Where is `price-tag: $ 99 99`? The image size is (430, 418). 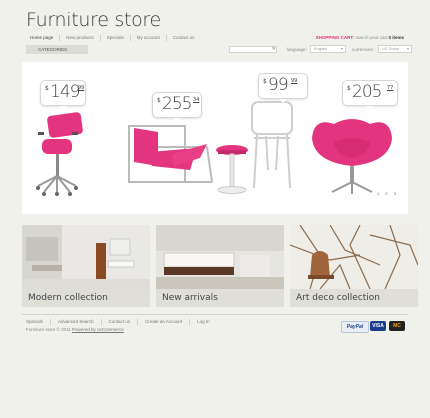 price-tag: $ 99 99 is located at coordinates (283, 88).